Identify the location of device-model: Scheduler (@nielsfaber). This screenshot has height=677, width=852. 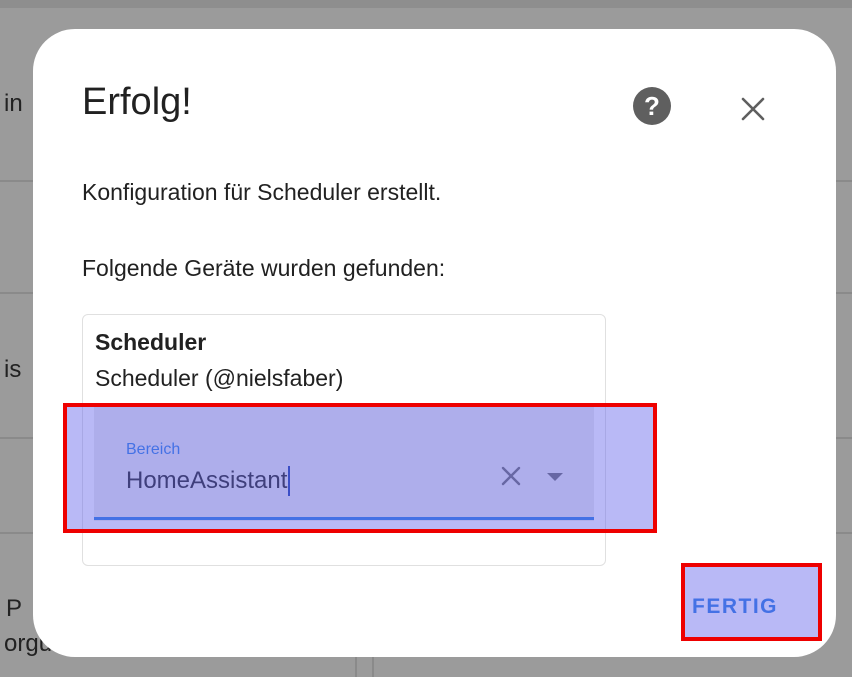
(219, 378).